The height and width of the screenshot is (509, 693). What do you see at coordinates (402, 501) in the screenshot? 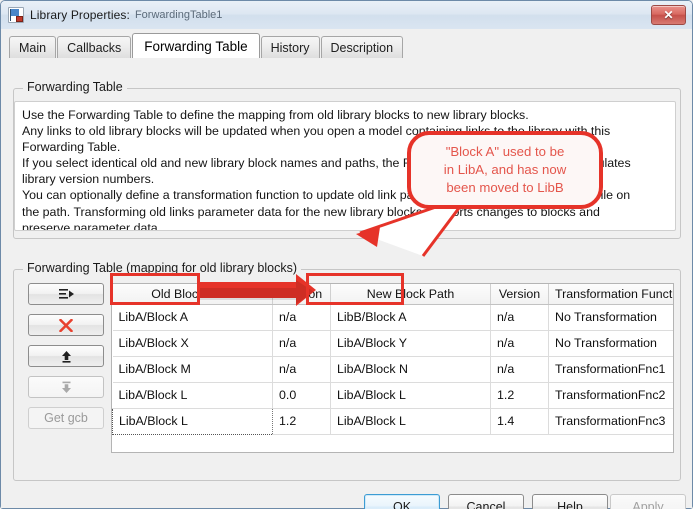
I see `ok-button: OK` at bounding box center [402, 501].